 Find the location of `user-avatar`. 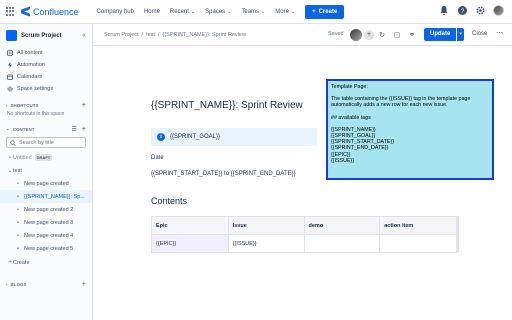

user-avatar is located at coordinates (498, 10).